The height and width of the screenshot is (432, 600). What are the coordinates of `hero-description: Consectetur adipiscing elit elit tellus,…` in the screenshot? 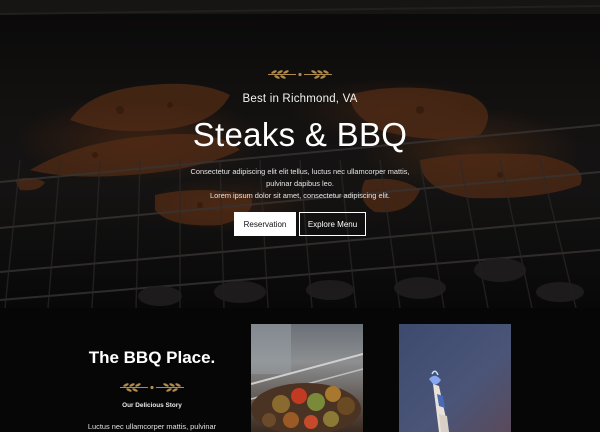 It's located at (300, 184).